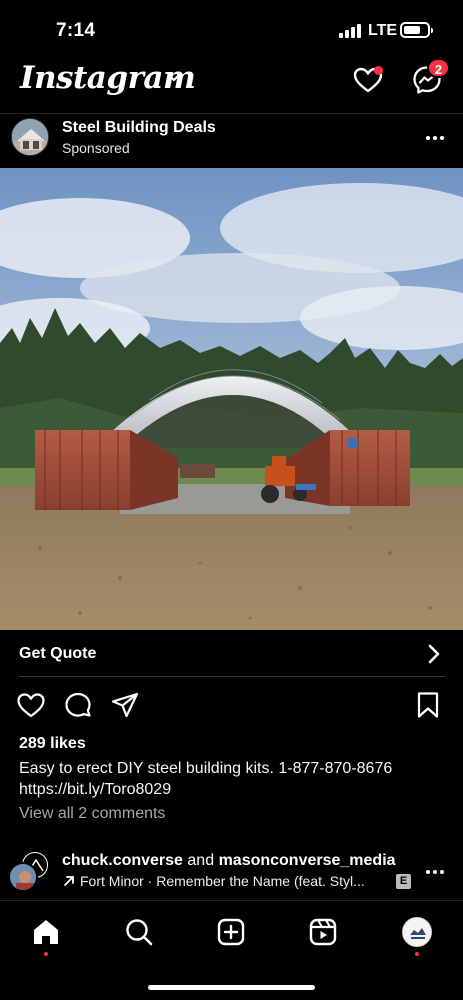  What do you see at coordinates (438, 138) in the screenshot?
I see `post-more-options-icon` at bounding box center [438, 138].